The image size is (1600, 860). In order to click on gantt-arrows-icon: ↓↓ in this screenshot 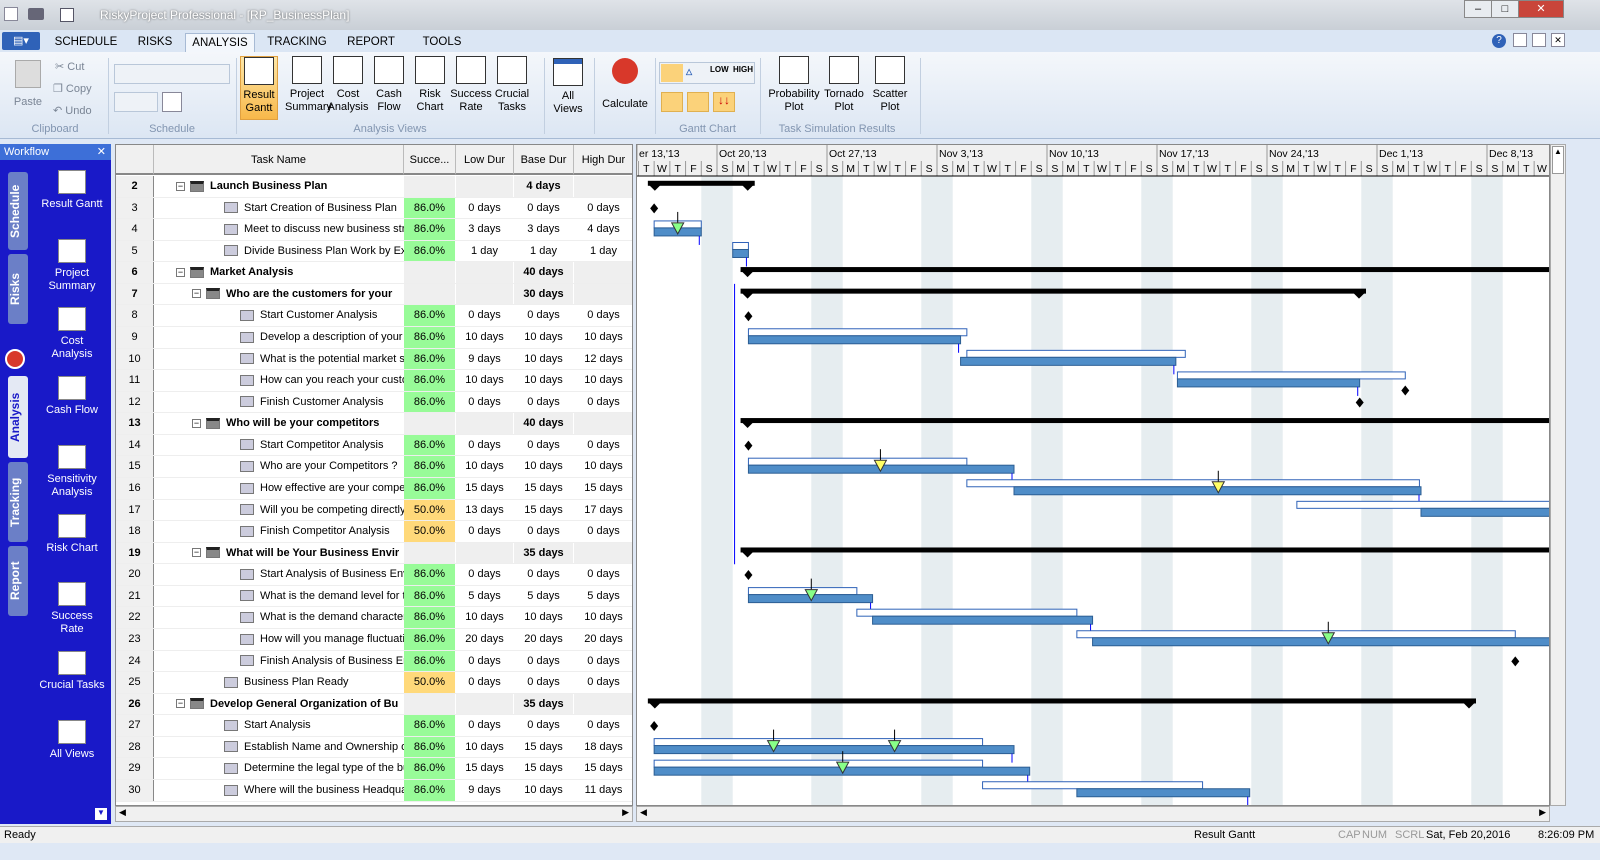, I will do `click(724, 102)`.